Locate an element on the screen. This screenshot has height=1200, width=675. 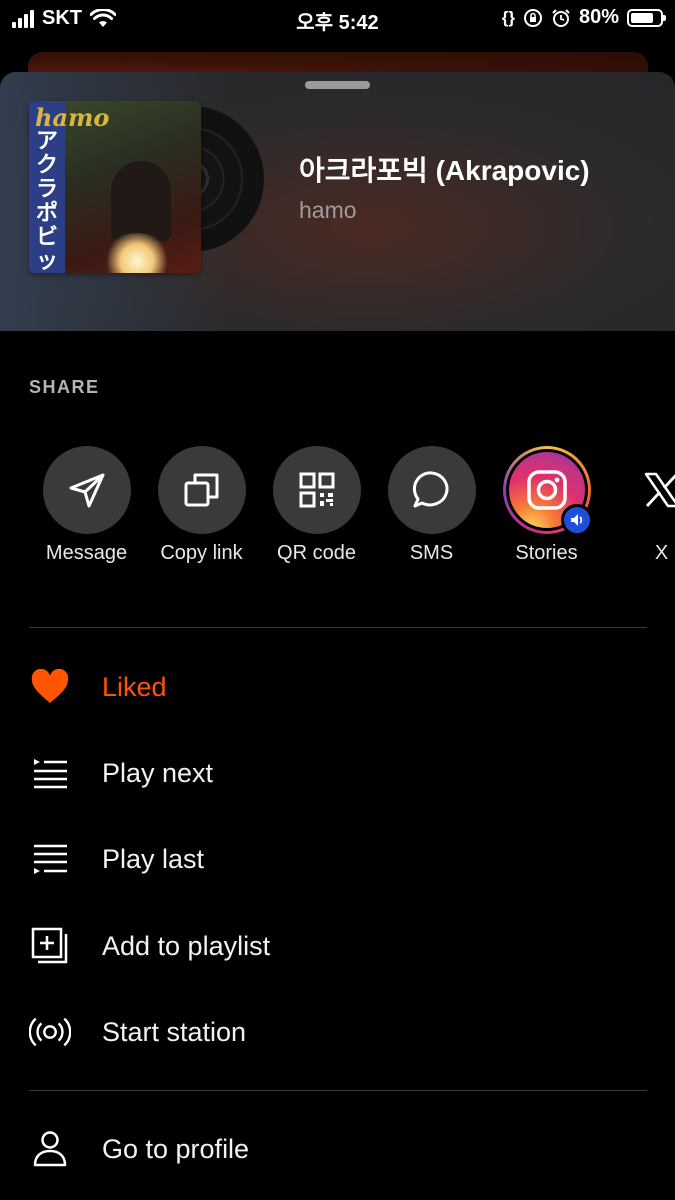
share-qr-code-button: QR code is located at coordinates (316, 505).